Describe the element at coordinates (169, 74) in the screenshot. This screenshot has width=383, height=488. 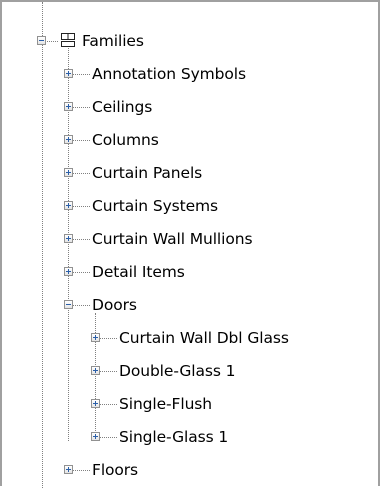
I see `tree-node-label: Annotation Symbols` at that location.